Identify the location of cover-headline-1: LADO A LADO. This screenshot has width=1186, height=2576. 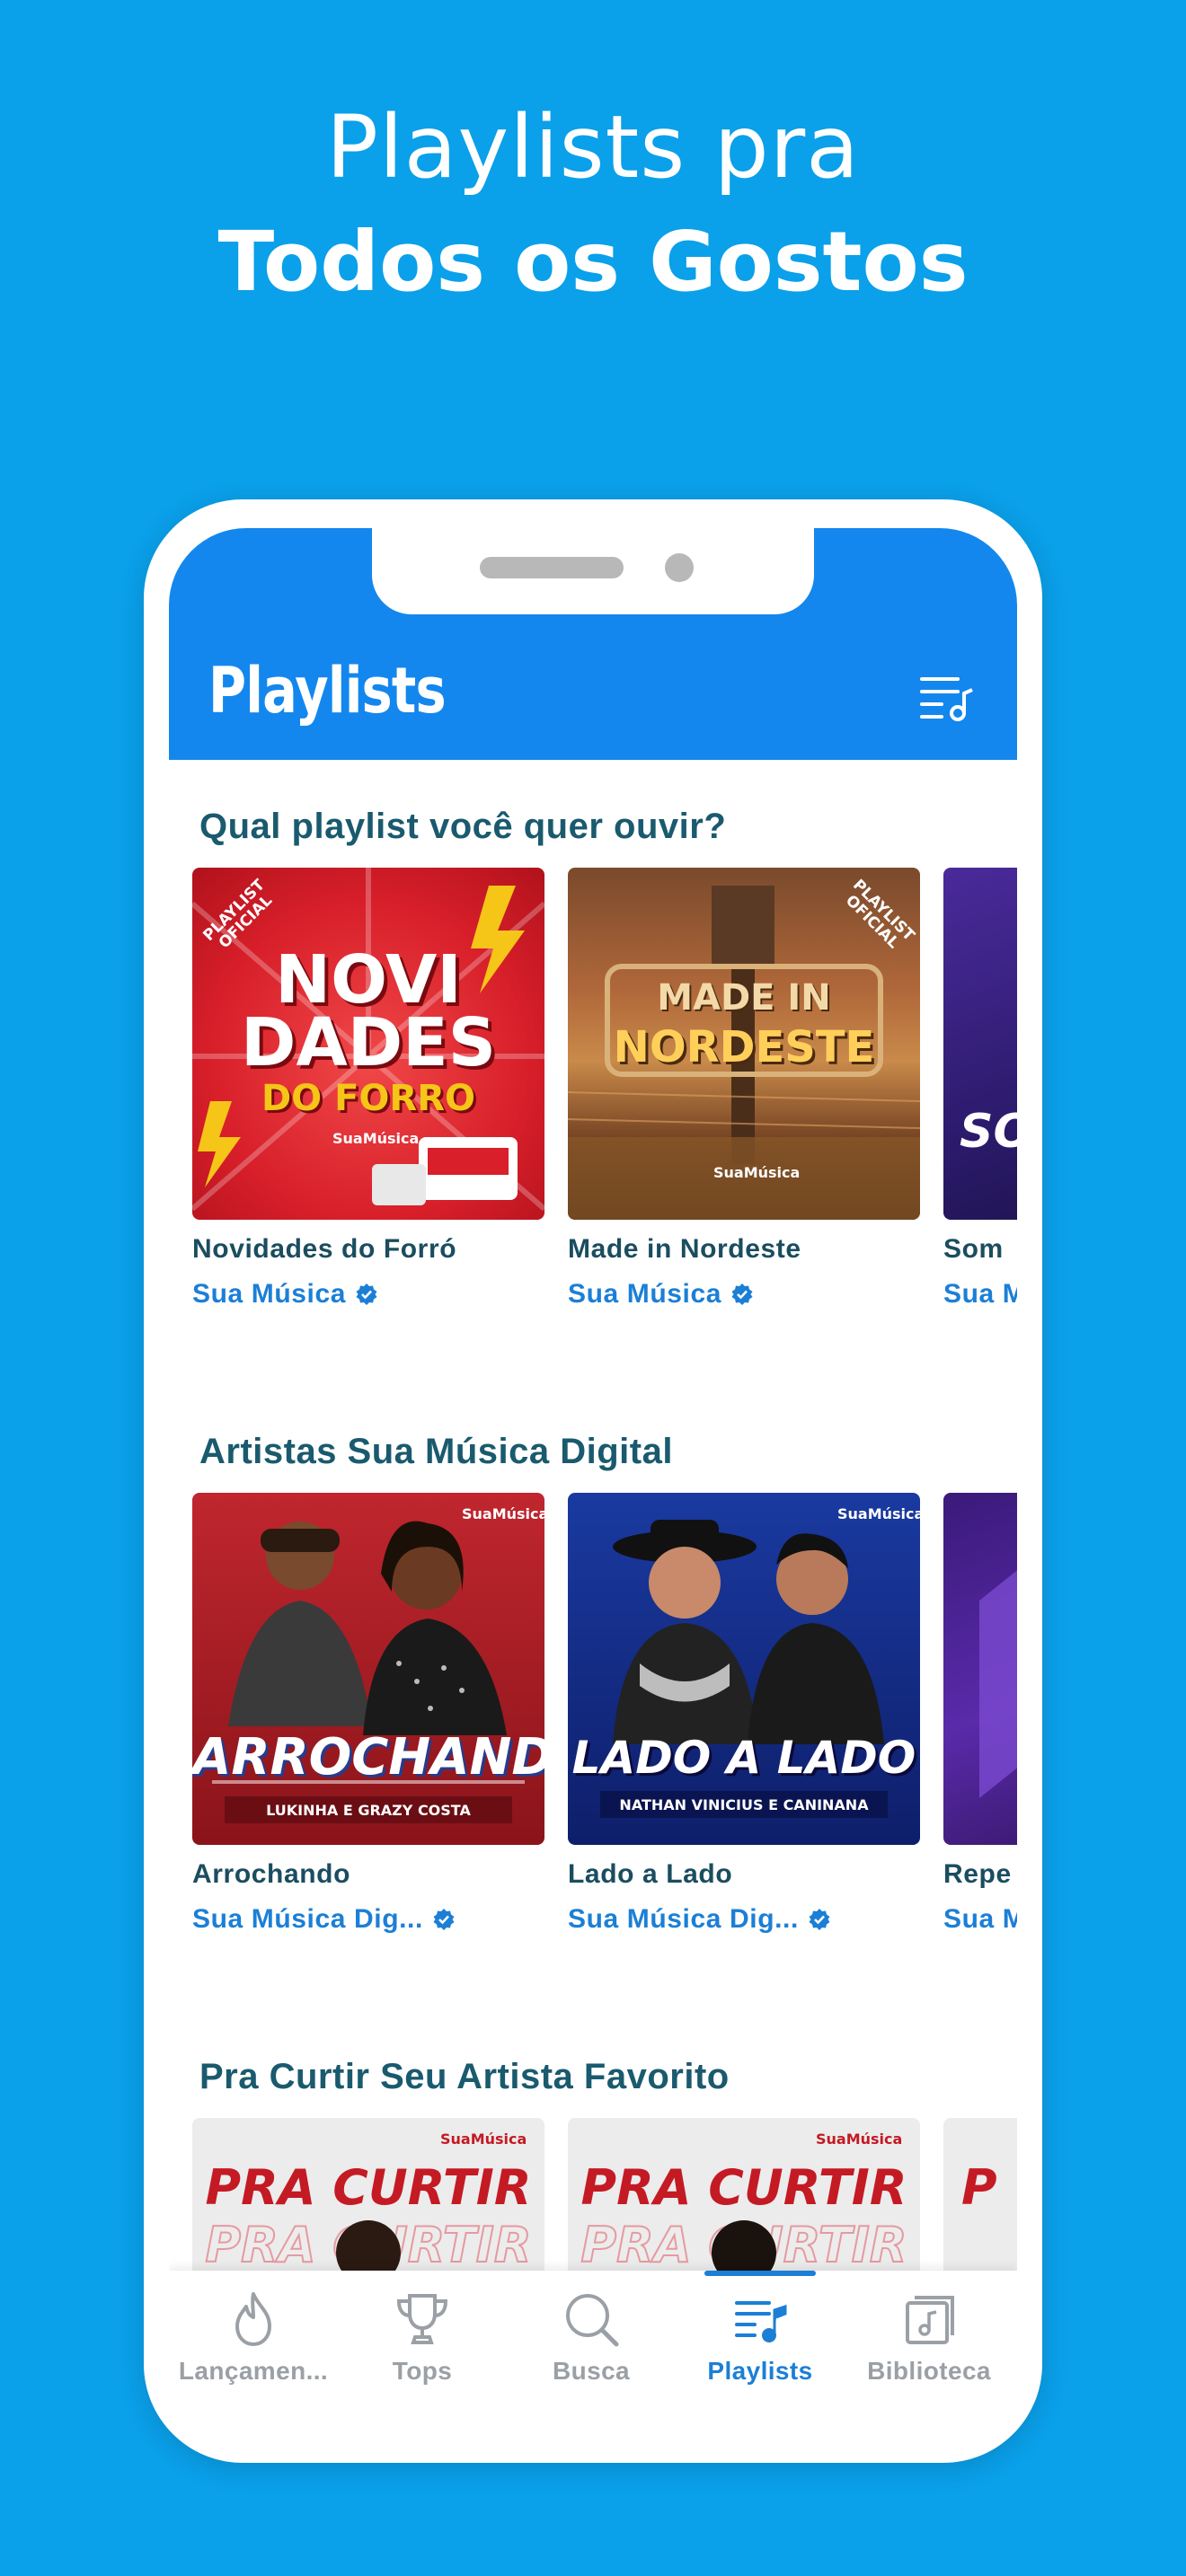
(743, 1758).